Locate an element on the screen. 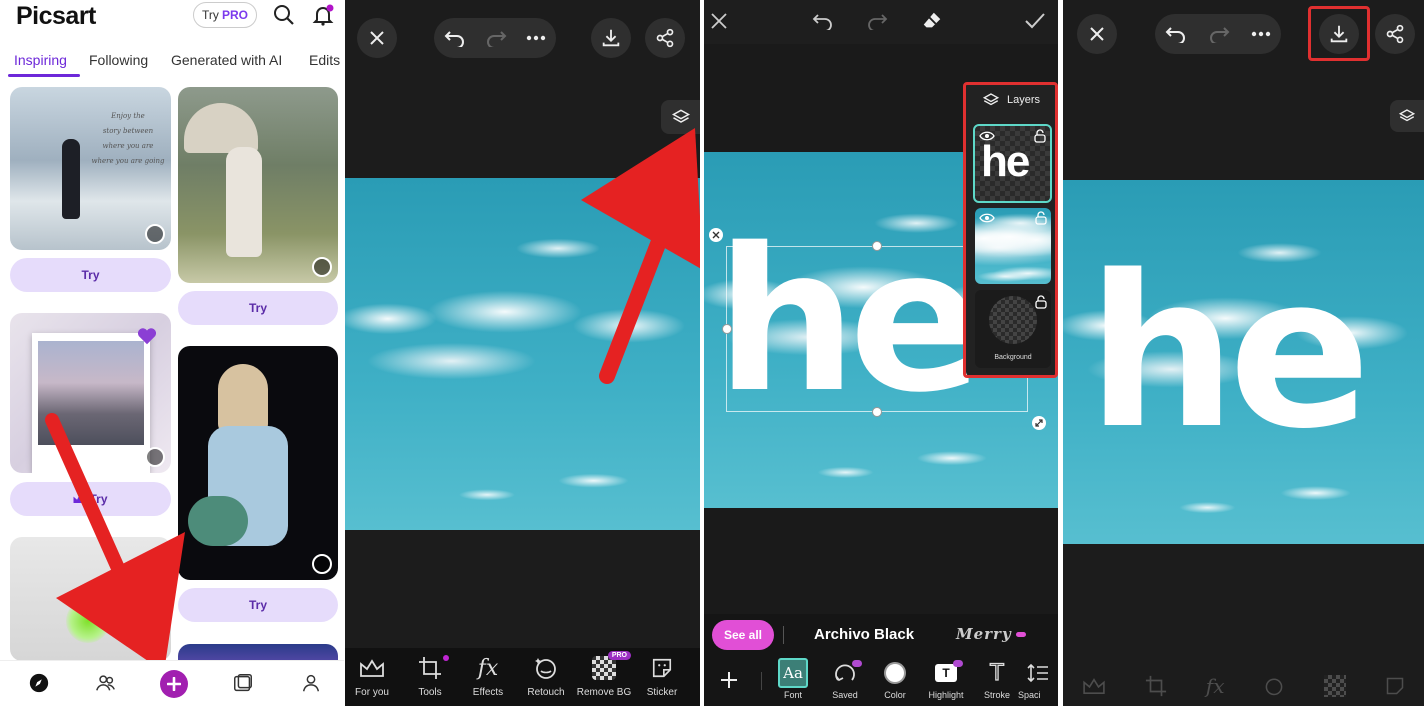 The height and width of the screenshot is (706, 1424). tool-label: Retouch is located at coordinates (546, 692).